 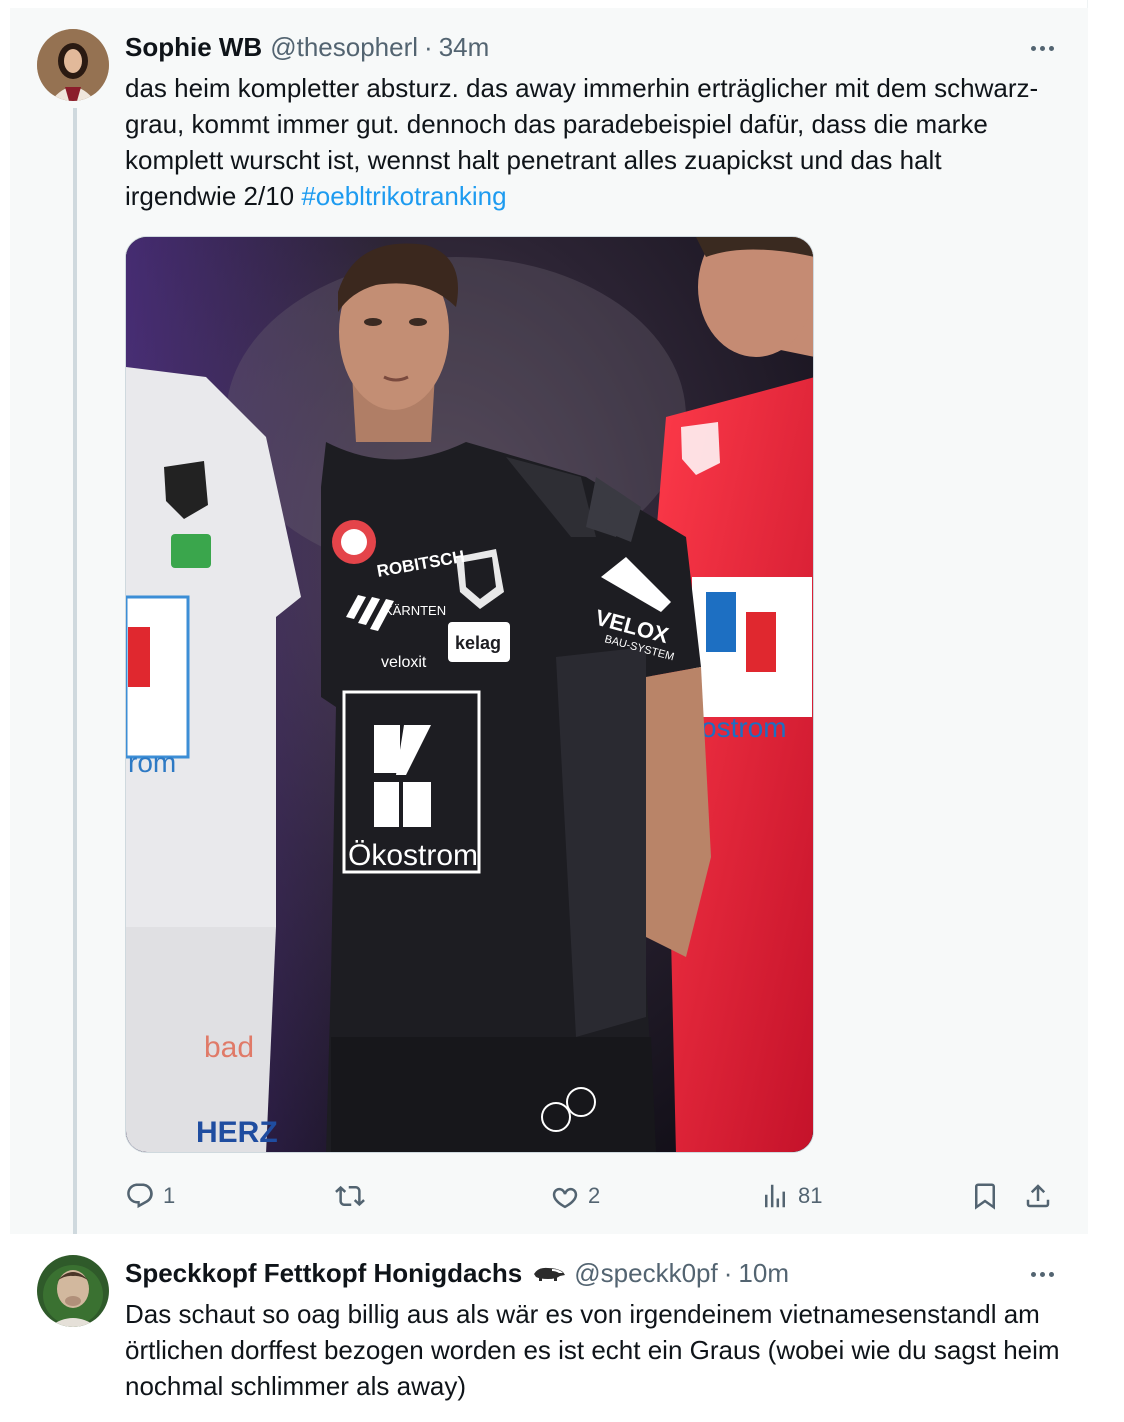 What do you see at coordinates (413, 855) in the screenshot?
I see `sponsor-box-text: Ökostrom` at bounding box center [413, 855].